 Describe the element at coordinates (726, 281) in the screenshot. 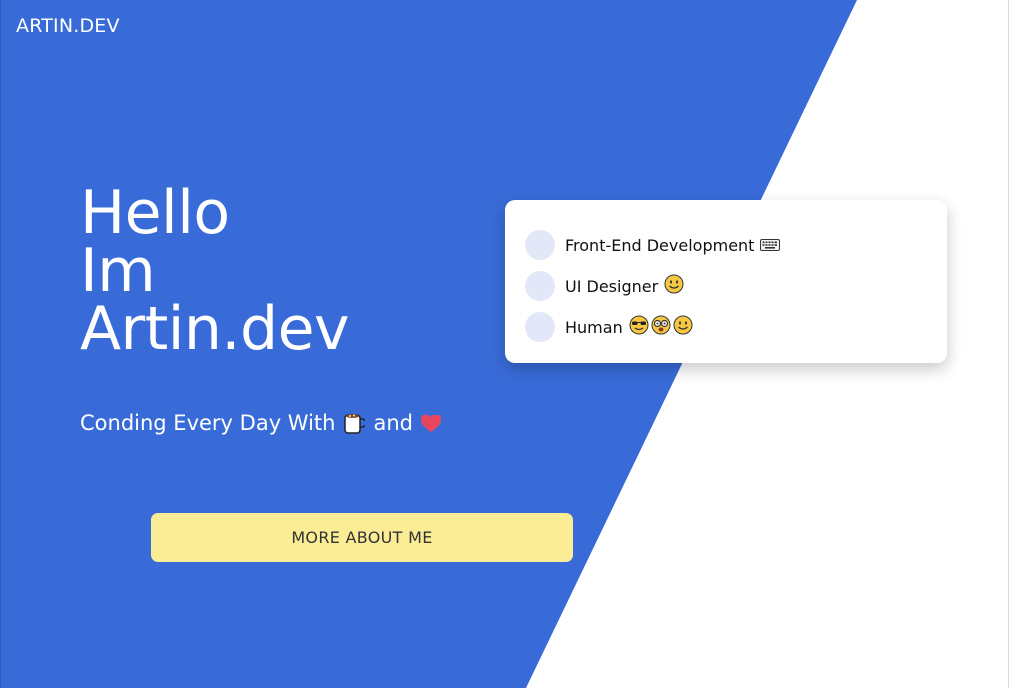

I see `skills-card: Front-End Development UI Designer Human` at that location.